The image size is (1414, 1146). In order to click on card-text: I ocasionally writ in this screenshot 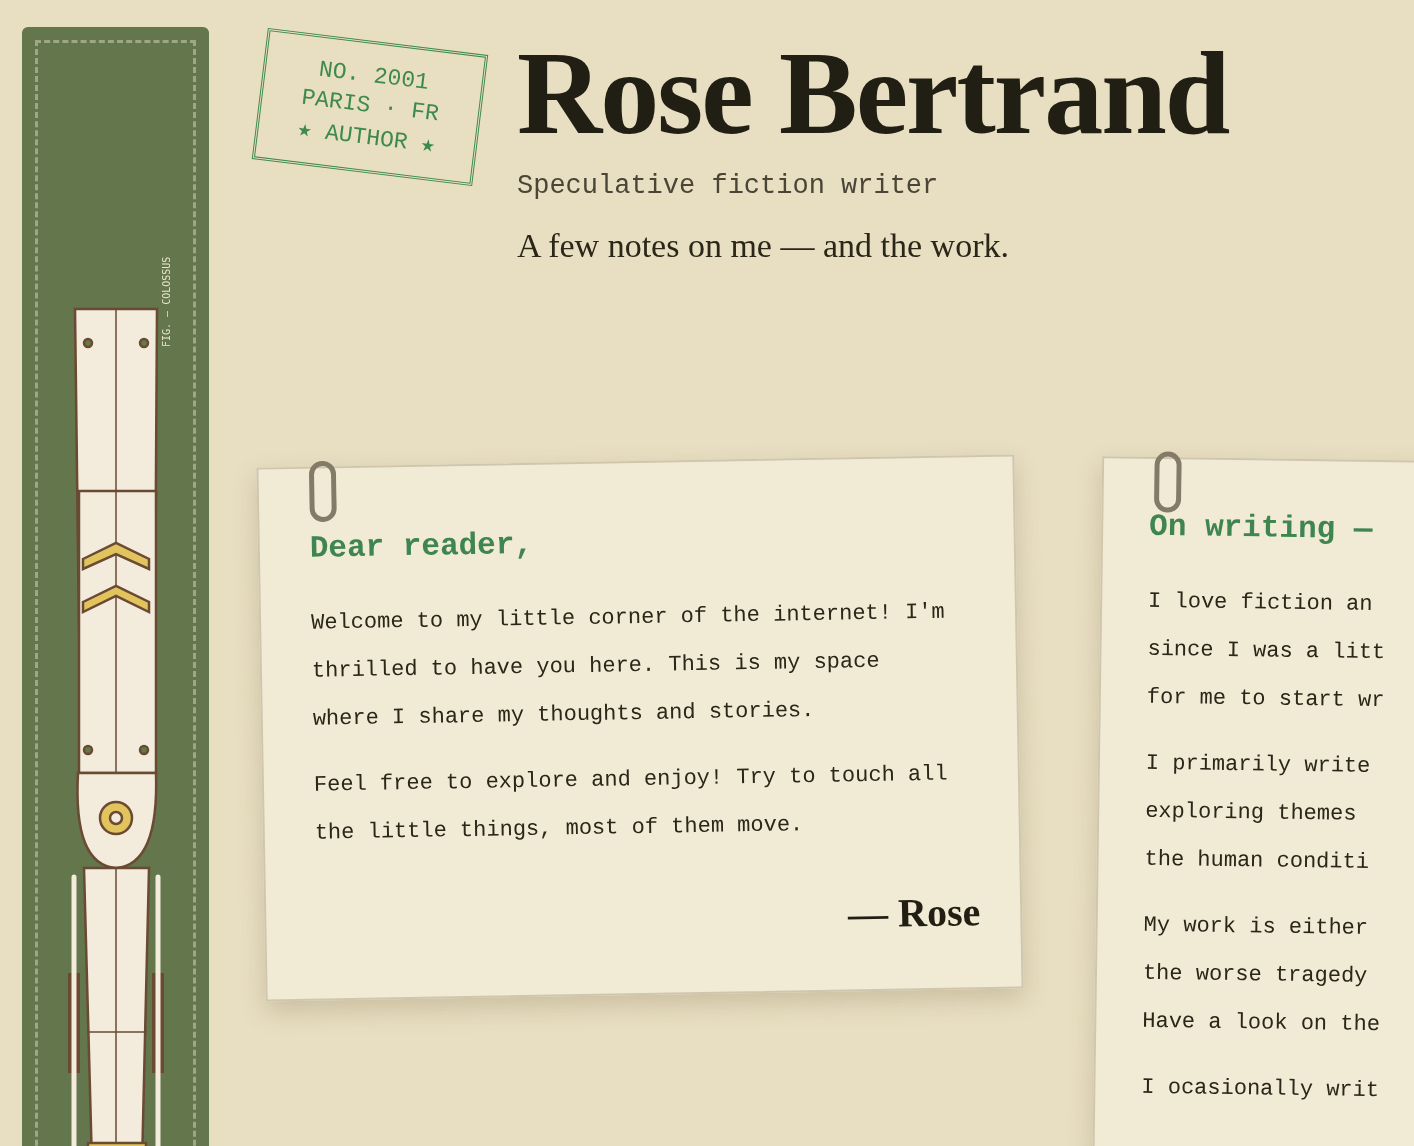, I will do `click(1261, 1089)`.